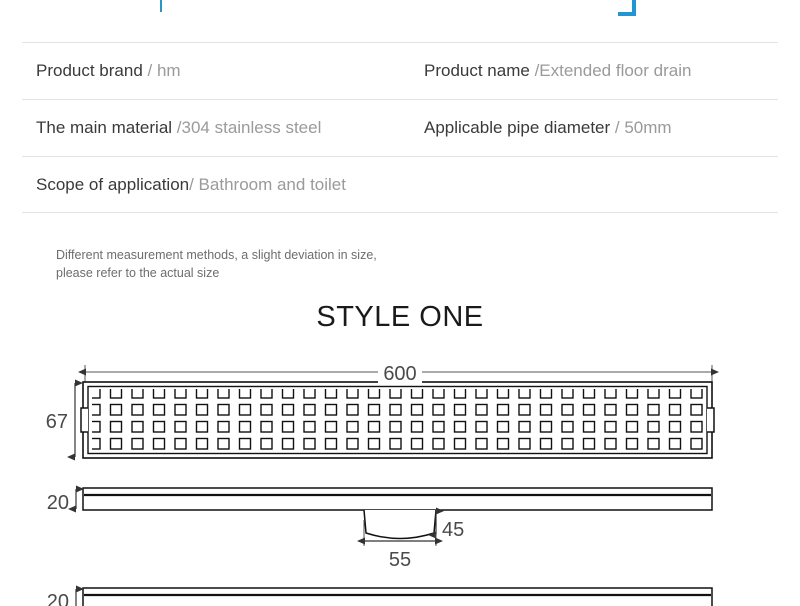  Describe the element at coordinates (161, 6) in the screenshot. I see `decor-accent-left` at that location.